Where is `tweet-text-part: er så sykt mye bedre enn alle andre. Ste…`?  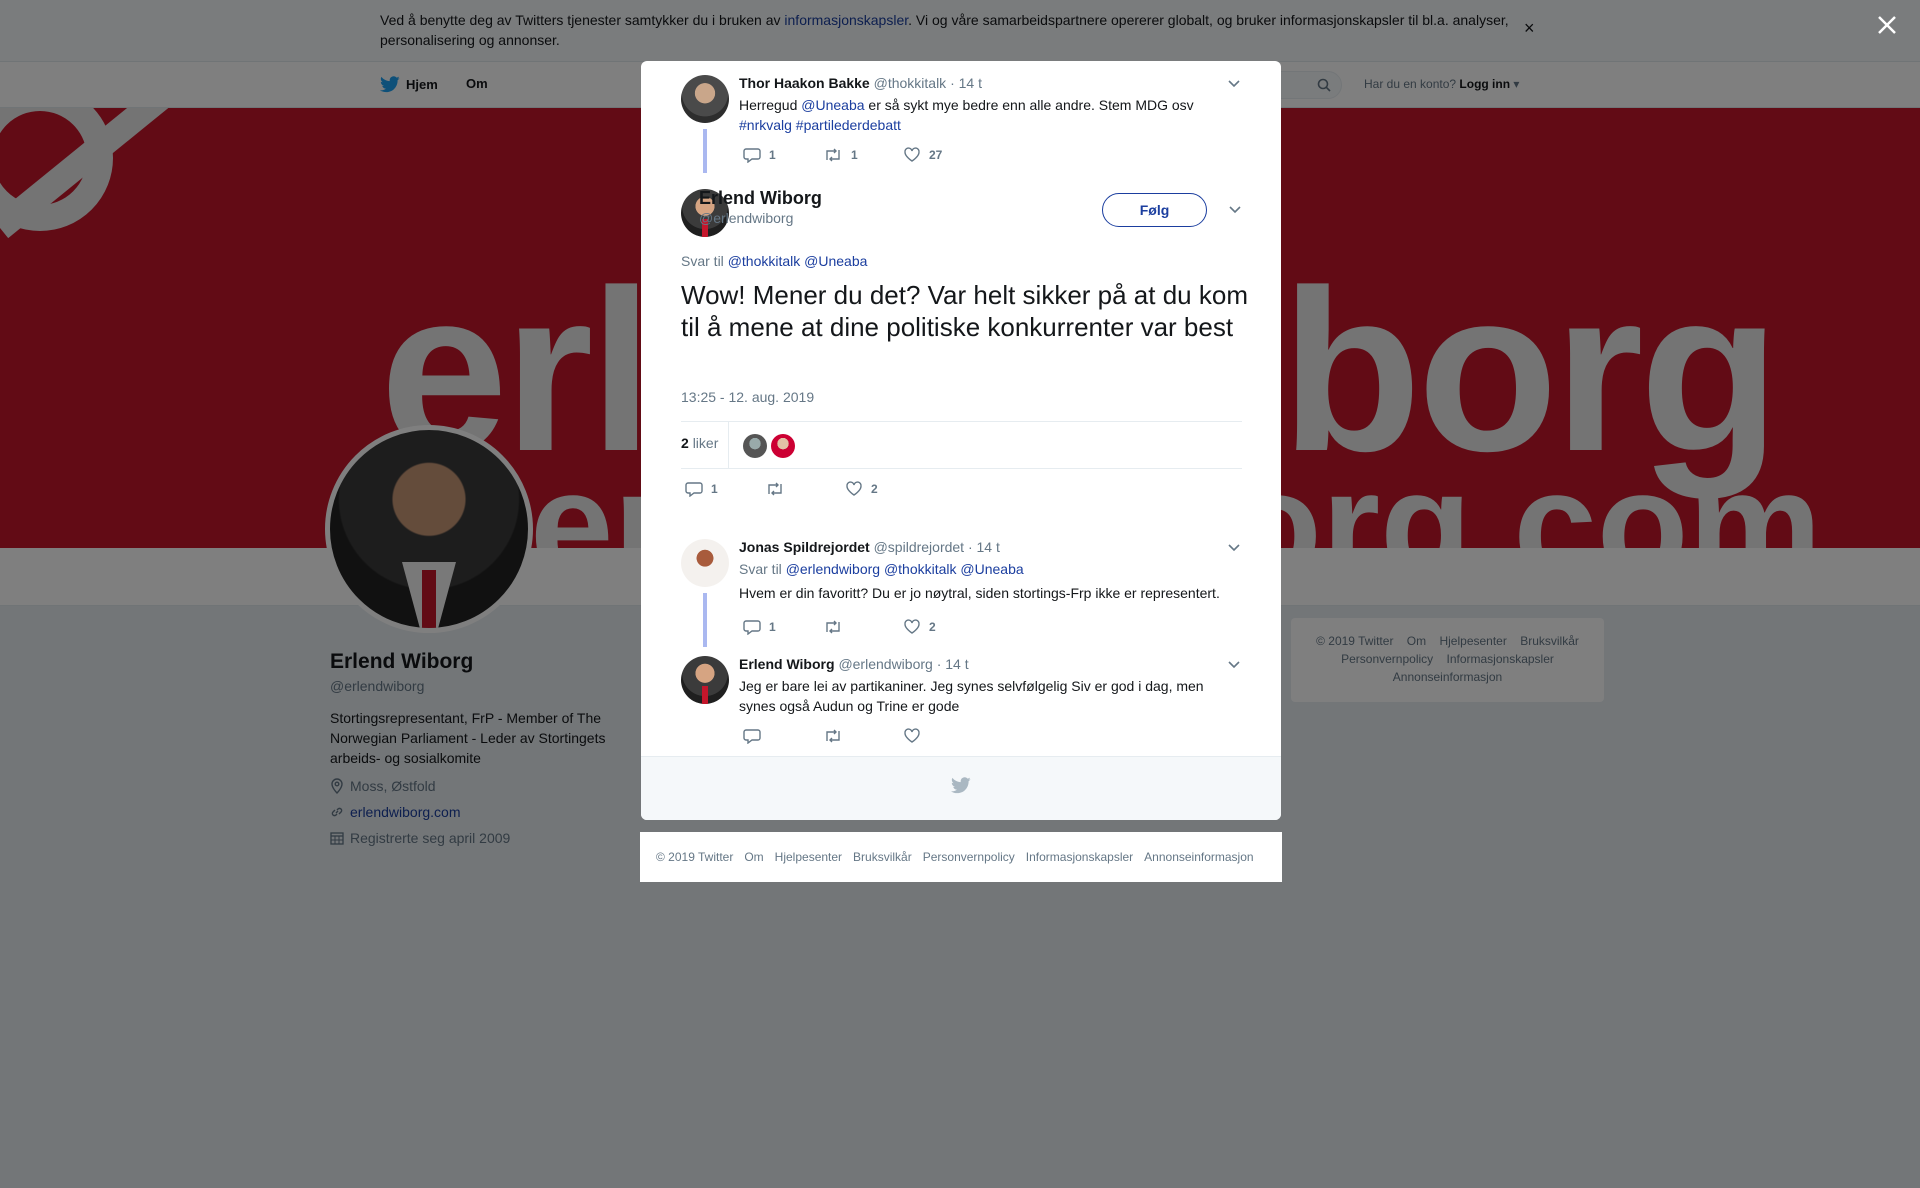
tweet-text-part: er så sykt mye bedre enn alle andre. Ste… is located at coordinates (1029, 105).